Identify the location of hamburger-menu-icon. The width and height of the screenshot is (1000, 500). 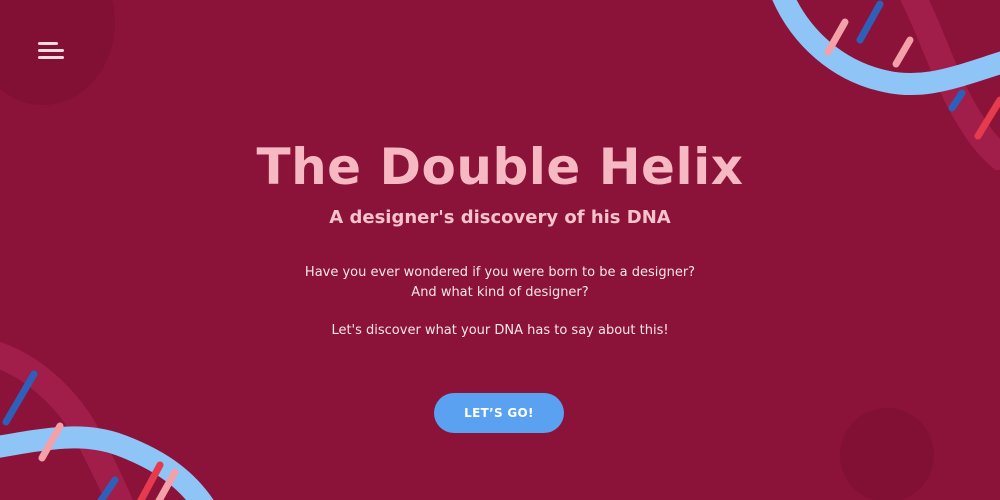
(52, 51).